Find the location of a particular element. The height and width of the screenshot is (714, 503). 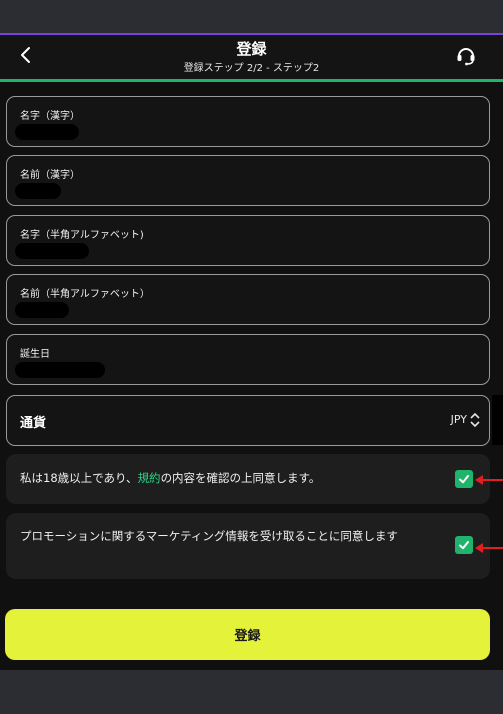

terms-link: 規約 is located at coordinates (149, 478).